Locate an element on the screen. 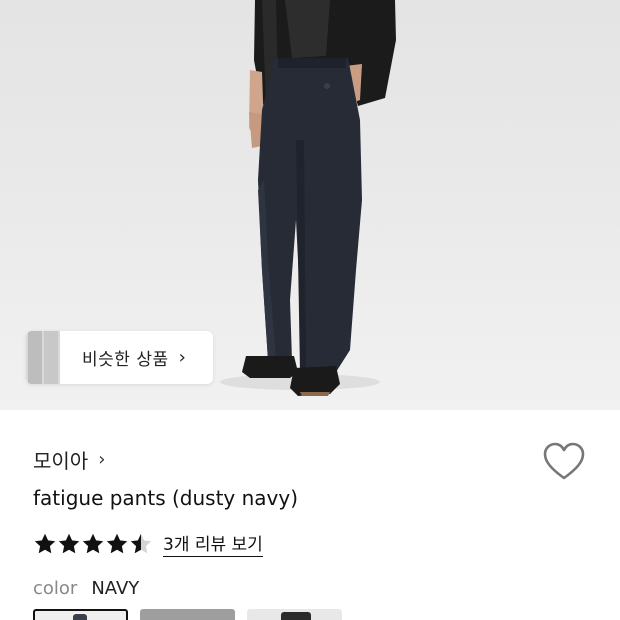 The height and width of the screenshot is (620, 620). color-label: color is located at coordinates (55, 588).